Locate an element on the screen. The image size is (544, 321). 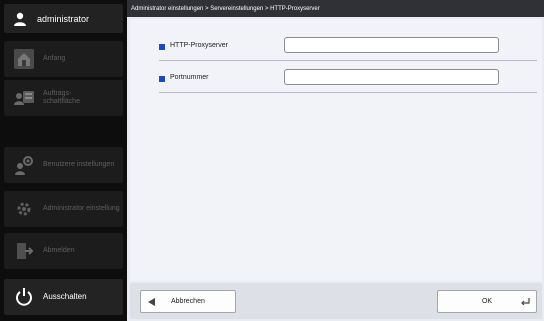
sidebar-item-label: Abmelden is located at coordinates (59, 250).